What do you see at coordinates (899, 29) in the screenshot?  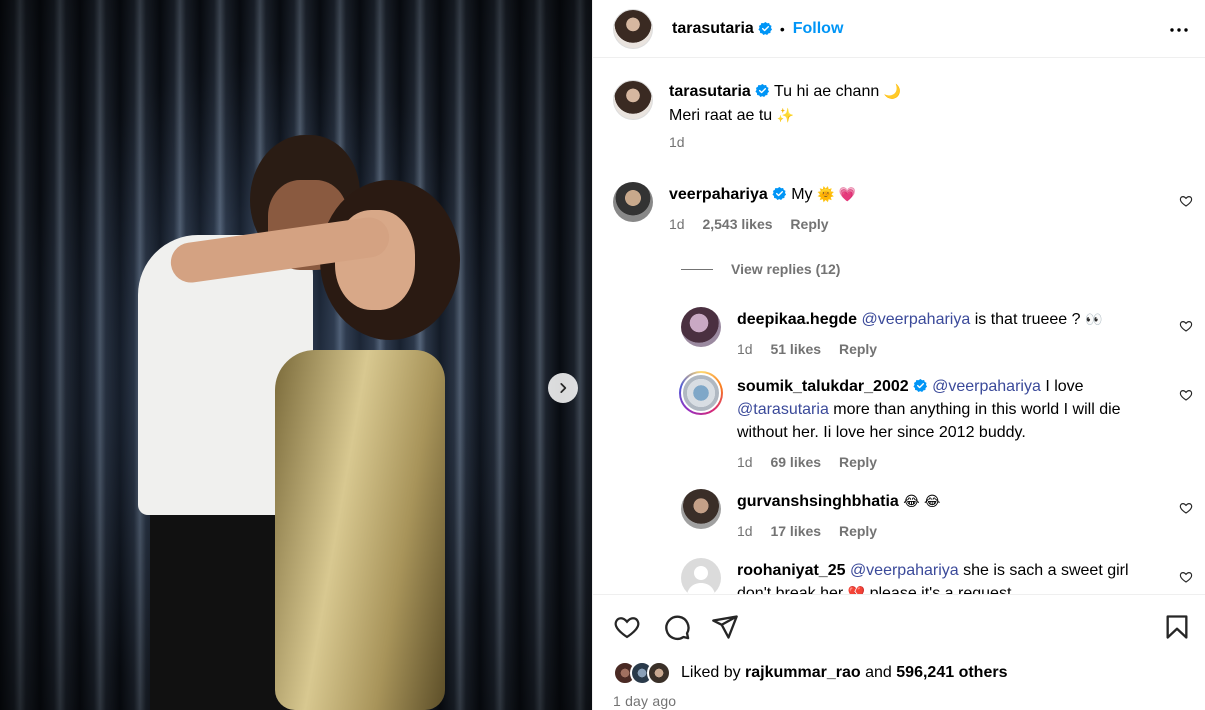 I see `post-header: tarasutaria • Follow` at bounding box center [899, 29].